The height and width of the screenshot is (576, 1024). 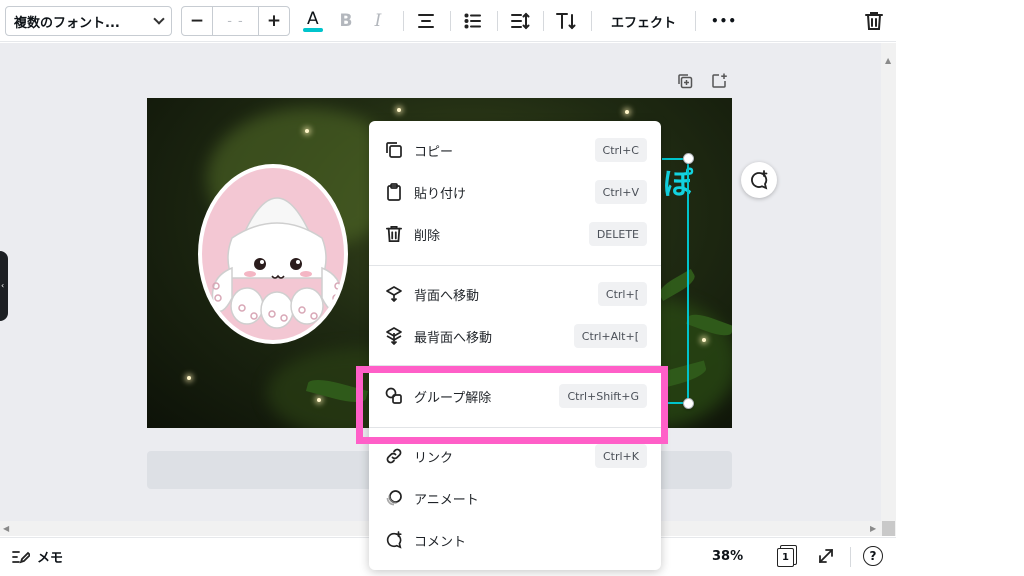 What do you see at coordinates (515, 456) in the screenshot?
I see `menu-item-link: リンク Ctrl+K` at bounding box center [515, 456].